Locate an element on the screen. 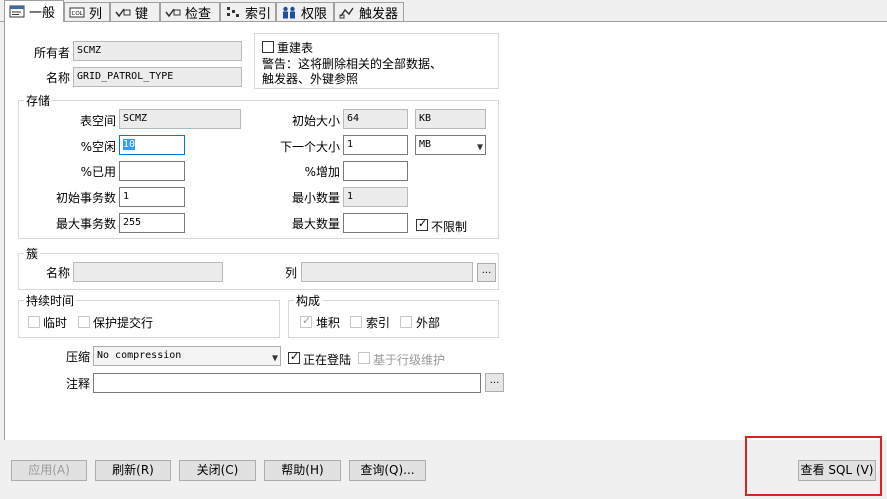 The image size is (887, 499). preserve-rows-label: 保护提交行 is located at coordinates (123, 323).